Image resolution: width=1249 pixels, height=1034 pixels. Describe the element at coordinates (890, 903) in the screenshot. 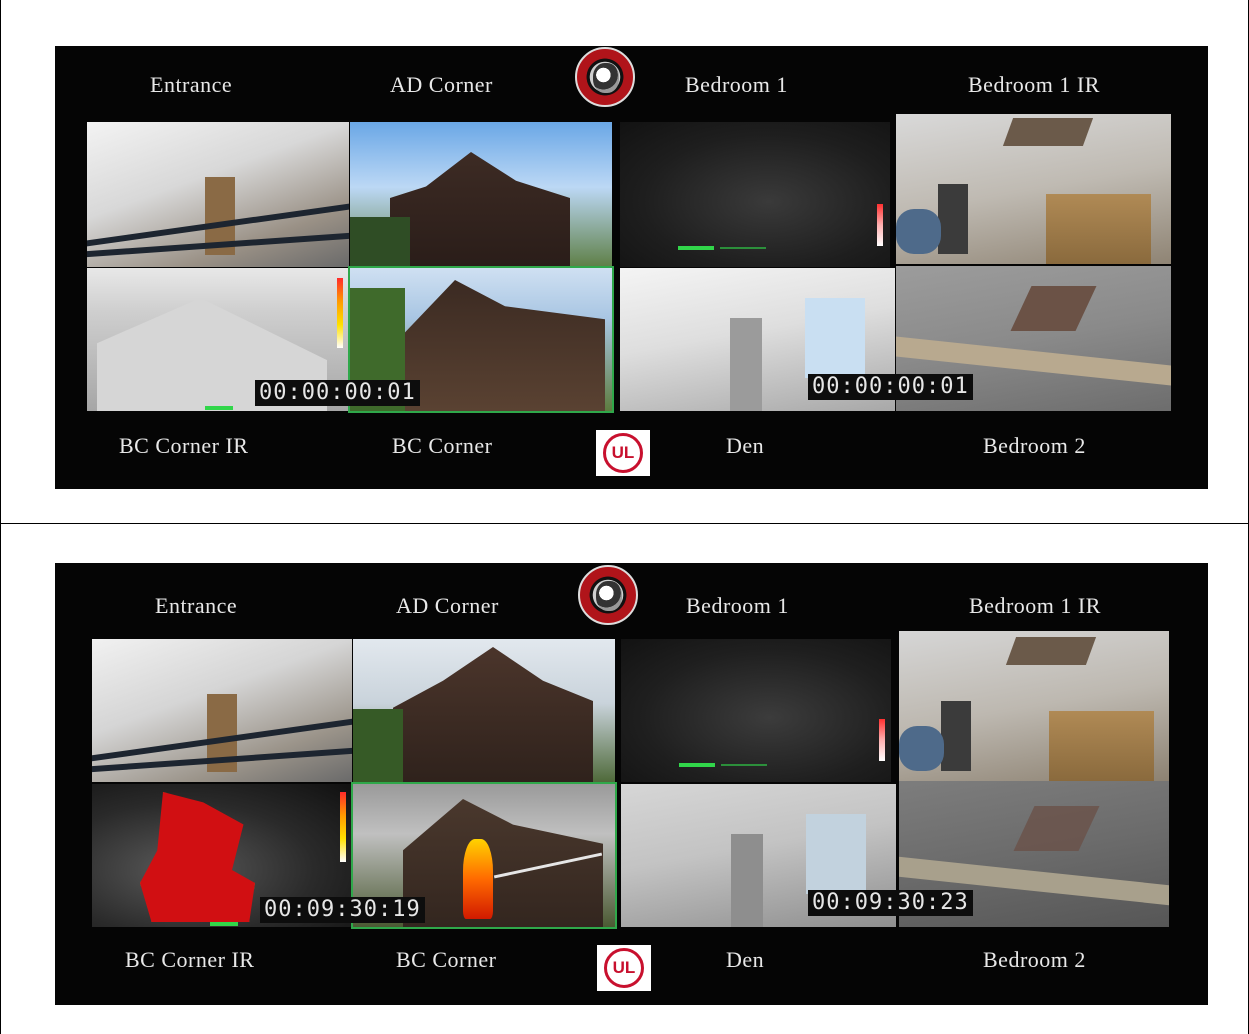

I see `timecode-right: 00:09:30:23` at that location.